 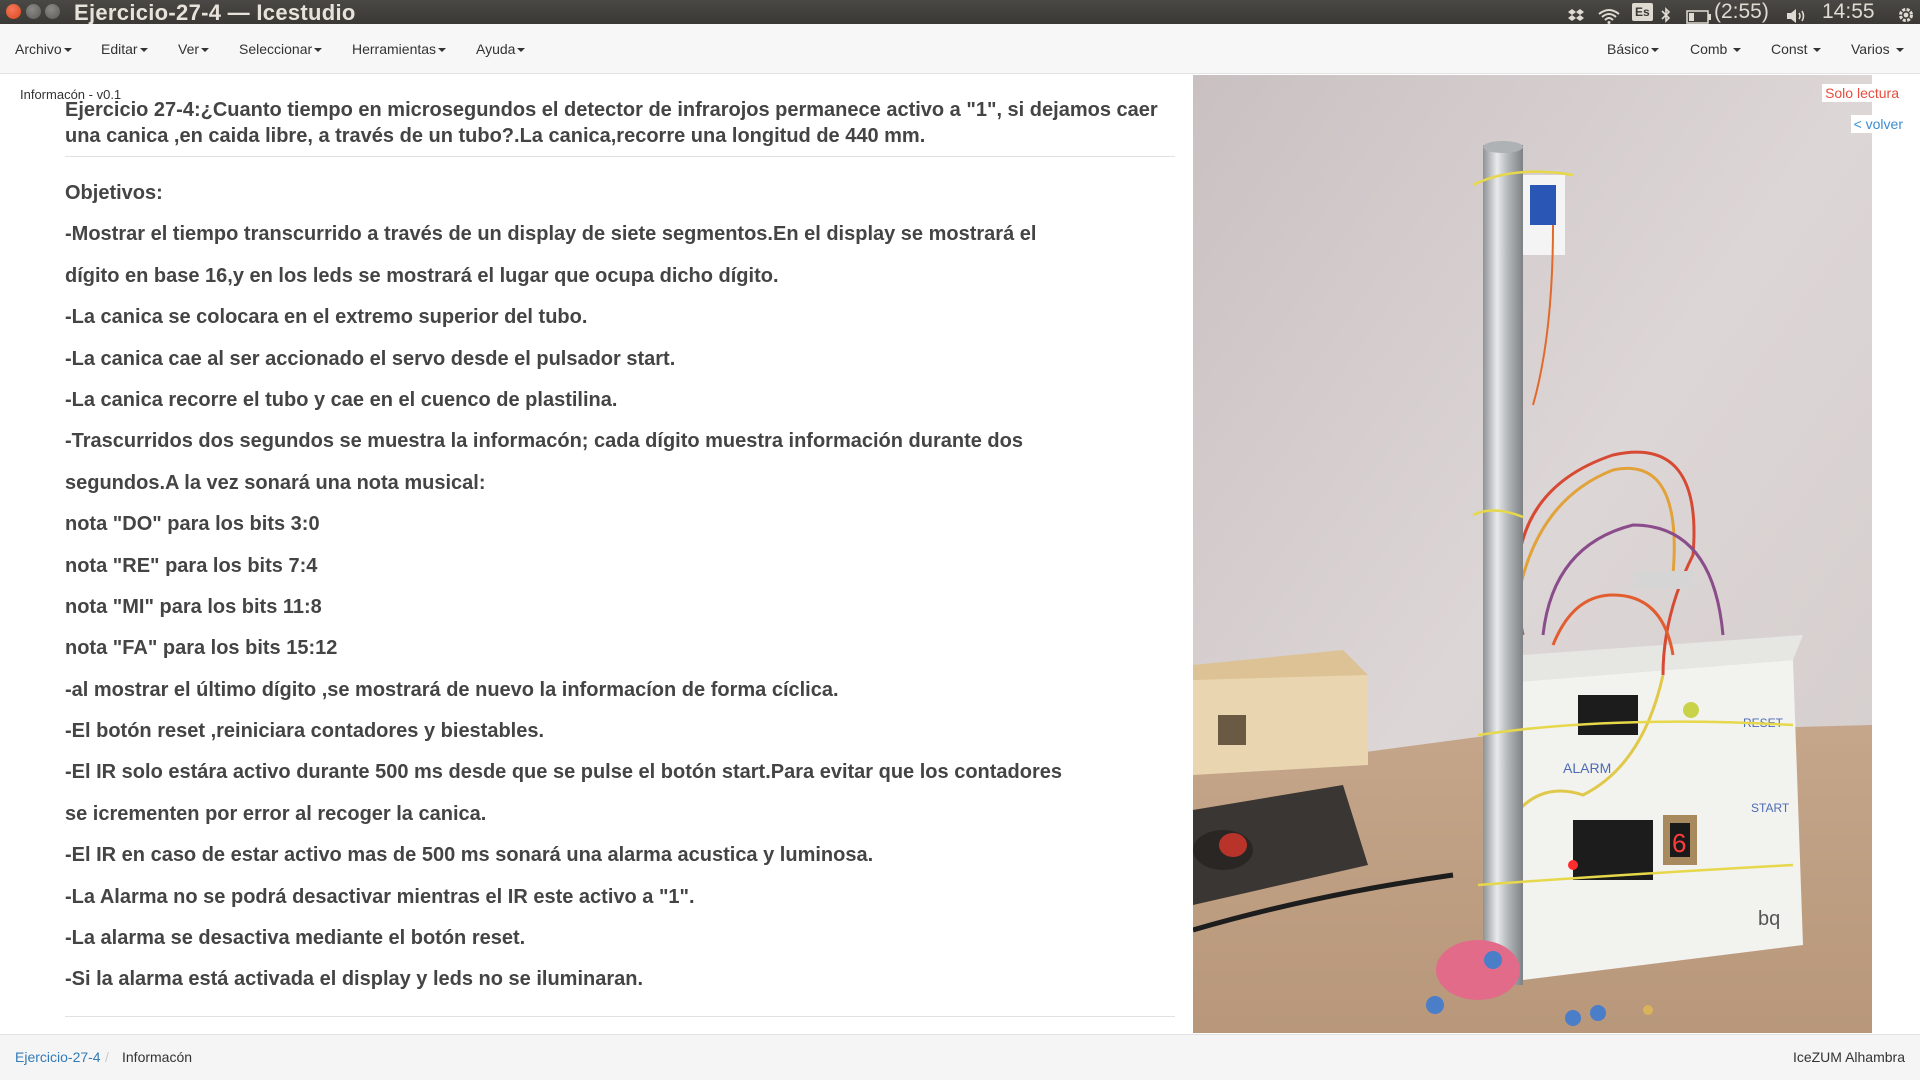 I want to click on close-icon, so click(x=13, y=11).